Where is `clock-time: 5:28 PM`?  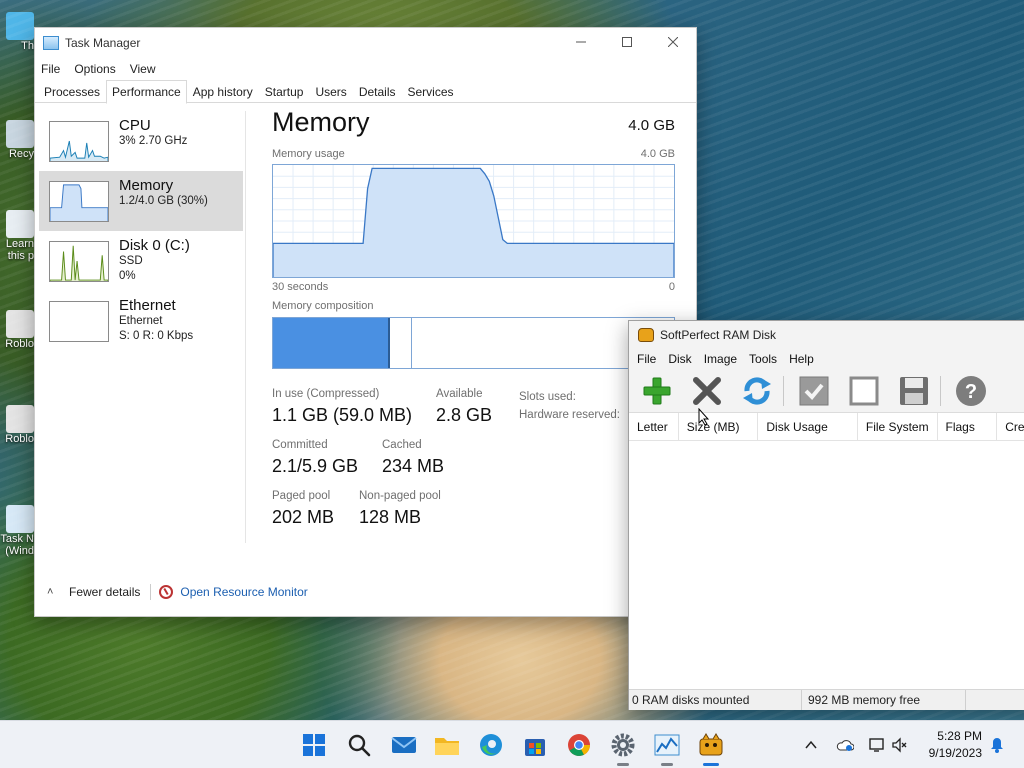
clock-time: 5:28 PM is located at coordinates (959, 736).